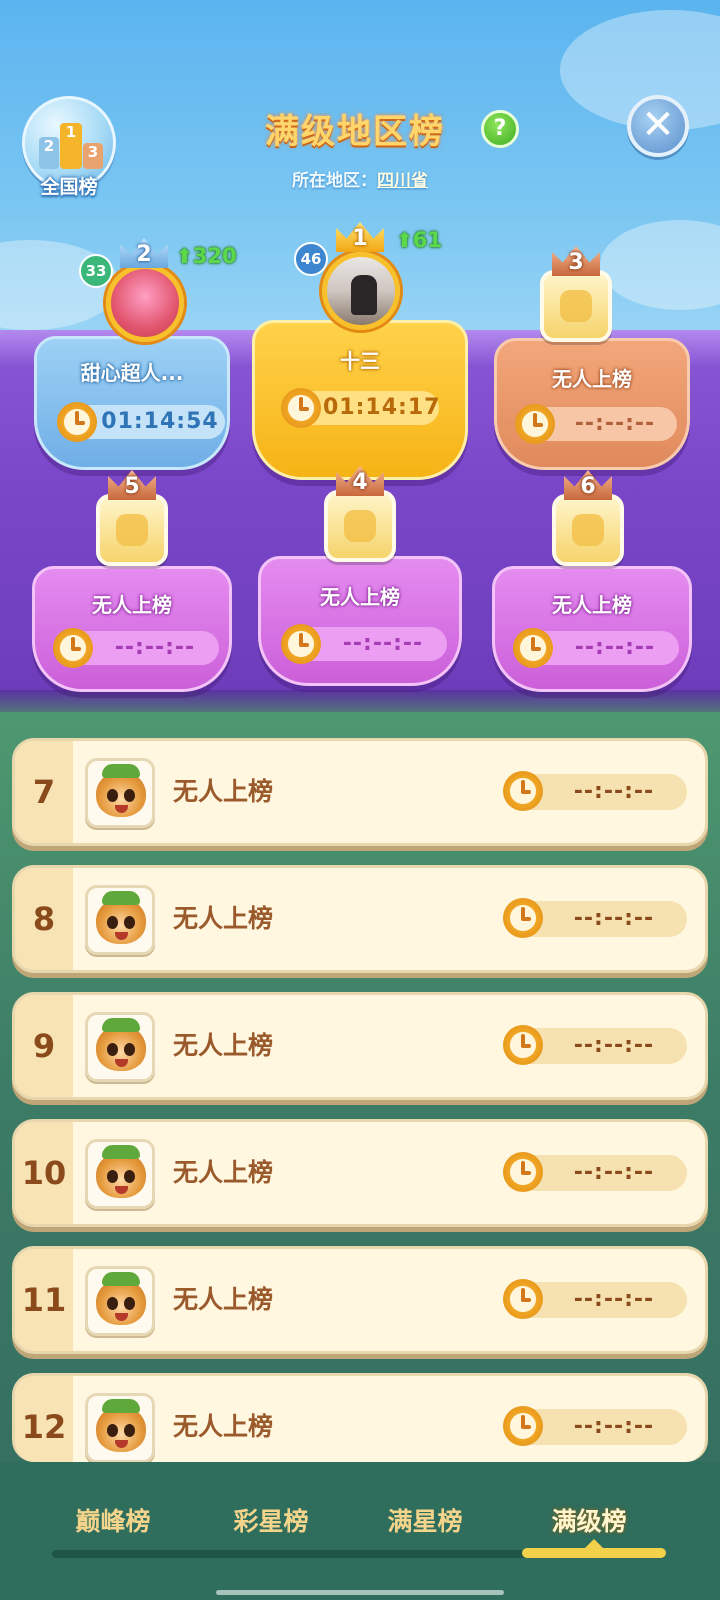 This screenshot has width=720, height=1600. Describe the element at coordinates (360, 1417) in the screenshot. I see `list-item: 12 无人上榜 --:--:--` at that location.